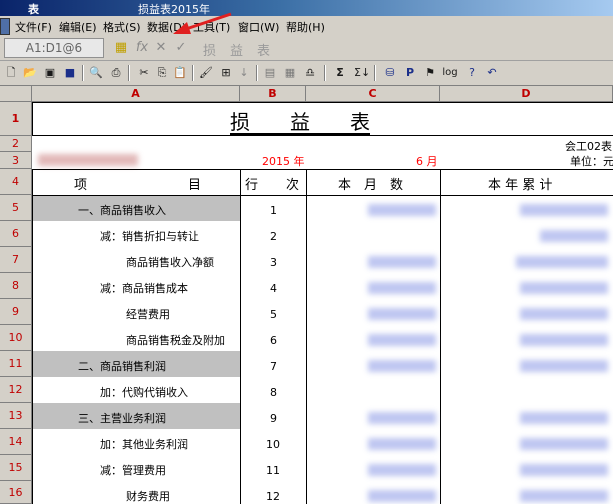 The height and width of the screenshot is (504, 613). Describe the element at coordinates (243, 49) in the screenshot. I see `formula-content: 损益表` at that location.